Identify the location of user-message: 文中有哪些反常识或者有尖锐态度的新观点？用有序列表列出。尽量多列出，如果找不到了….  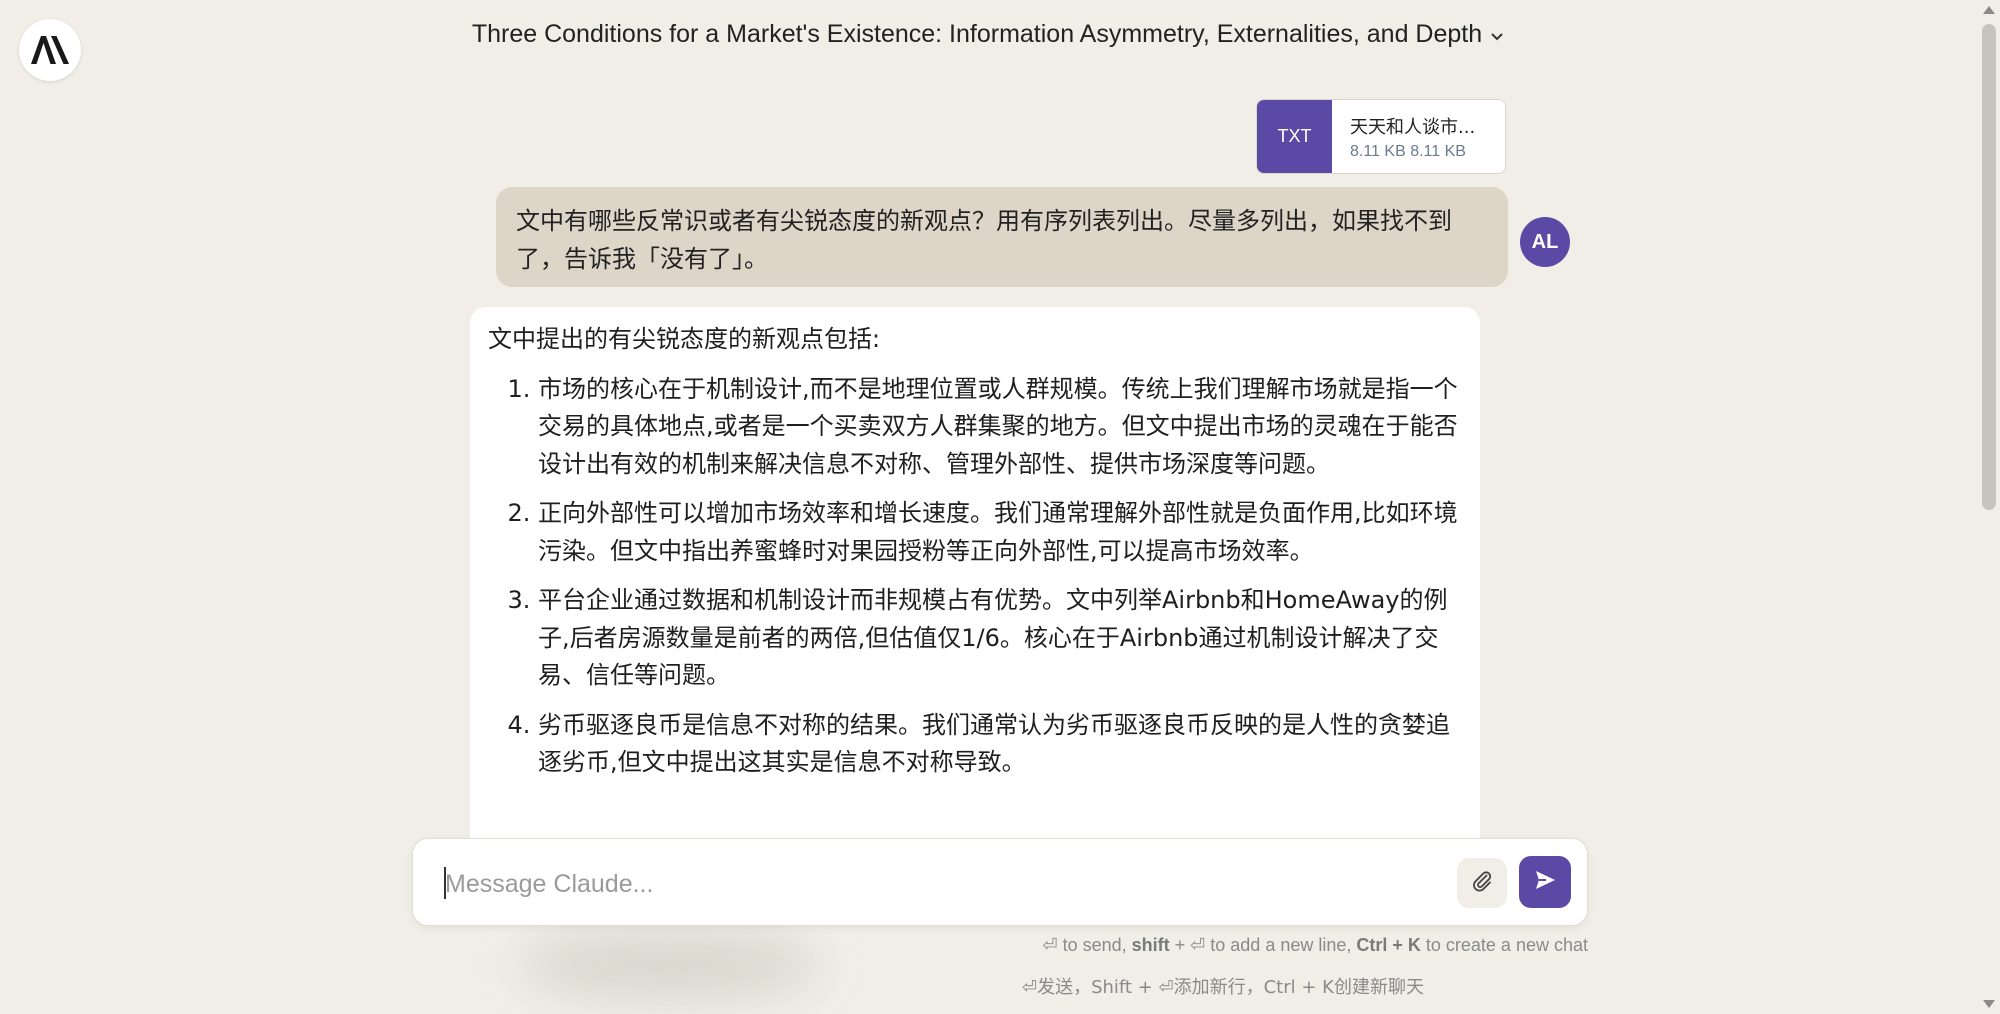
(1002, 237).